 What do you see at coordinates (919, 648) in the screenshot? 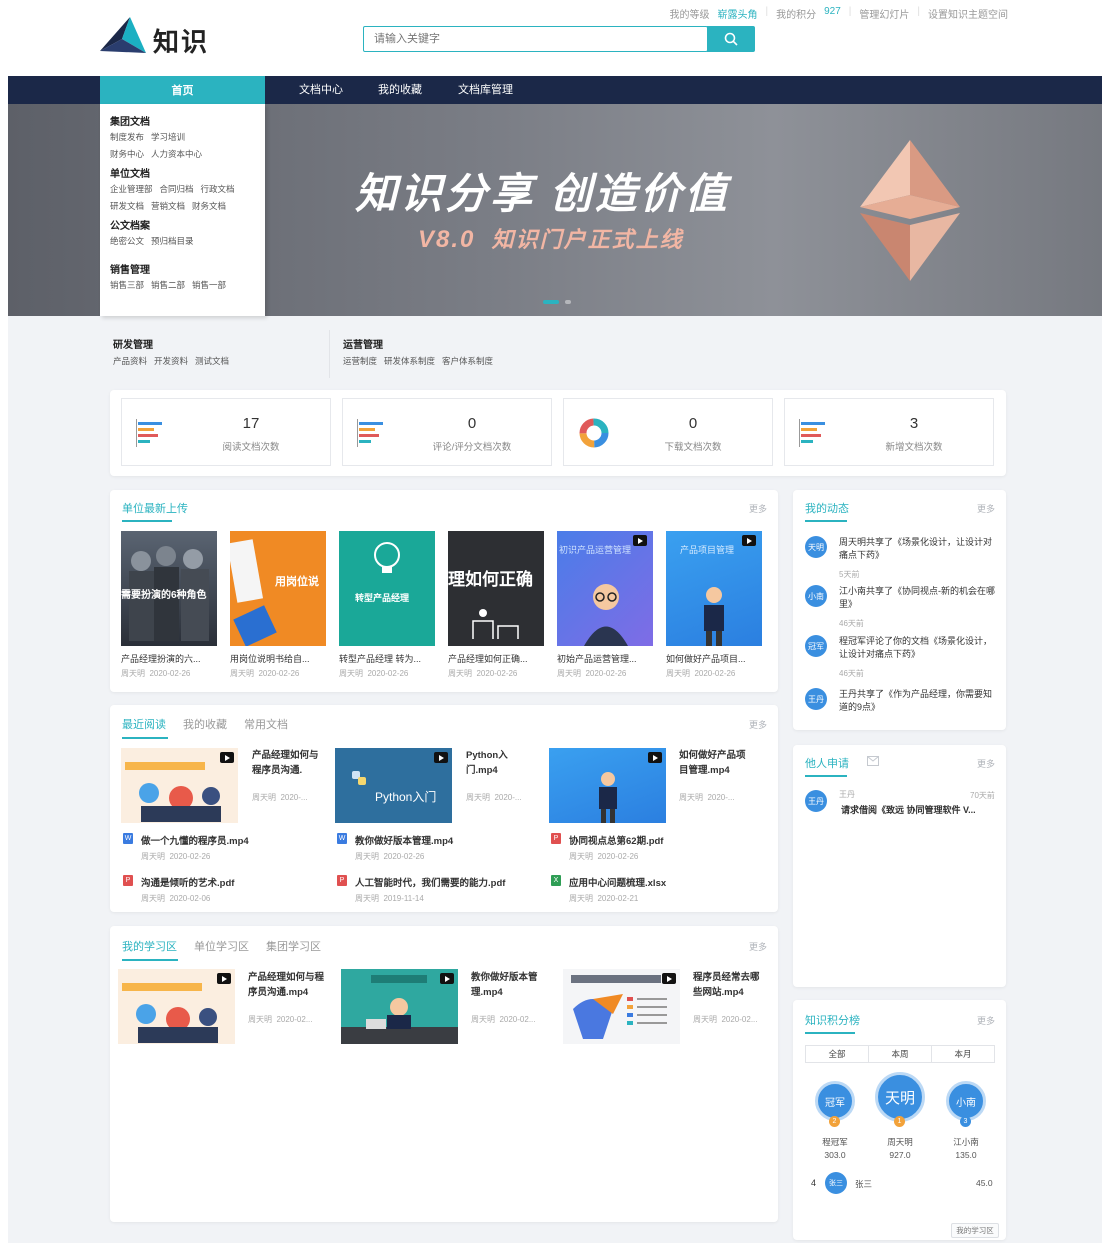
I see `activity-text: 程冠军评论了你的文档《场景化设计，让设计对痛点下药》` at bounding box center [919, 648].